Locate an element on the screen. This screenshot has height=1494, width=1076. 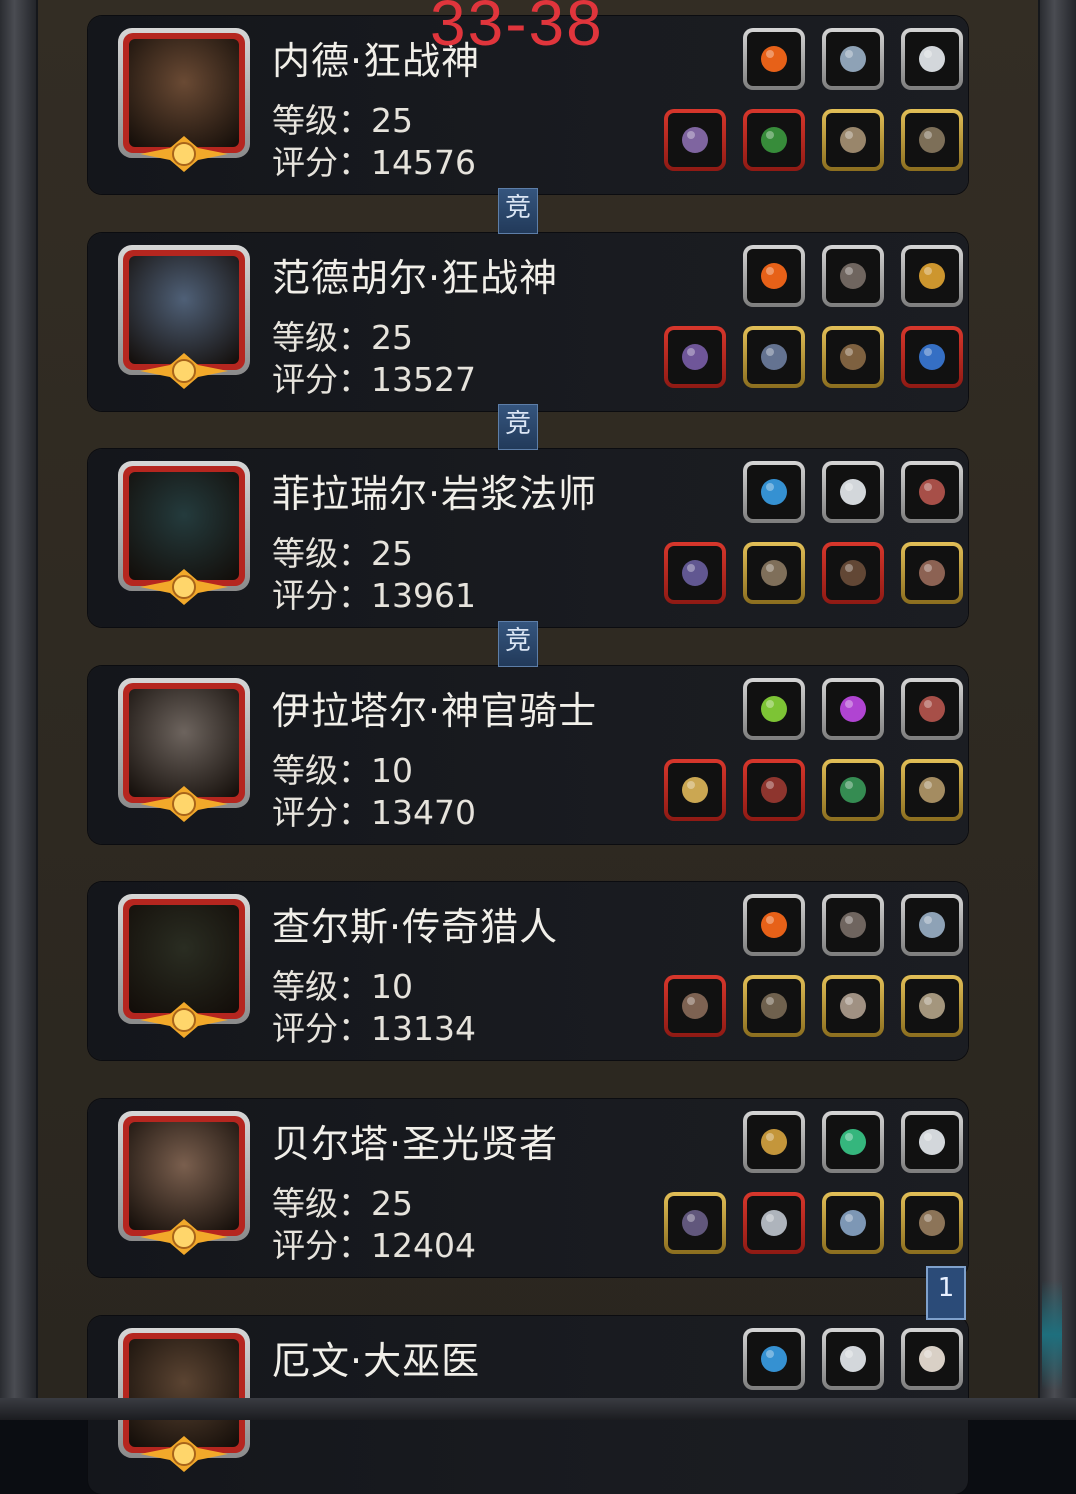
dark-feather-icon is located at coordinates (853, 925).